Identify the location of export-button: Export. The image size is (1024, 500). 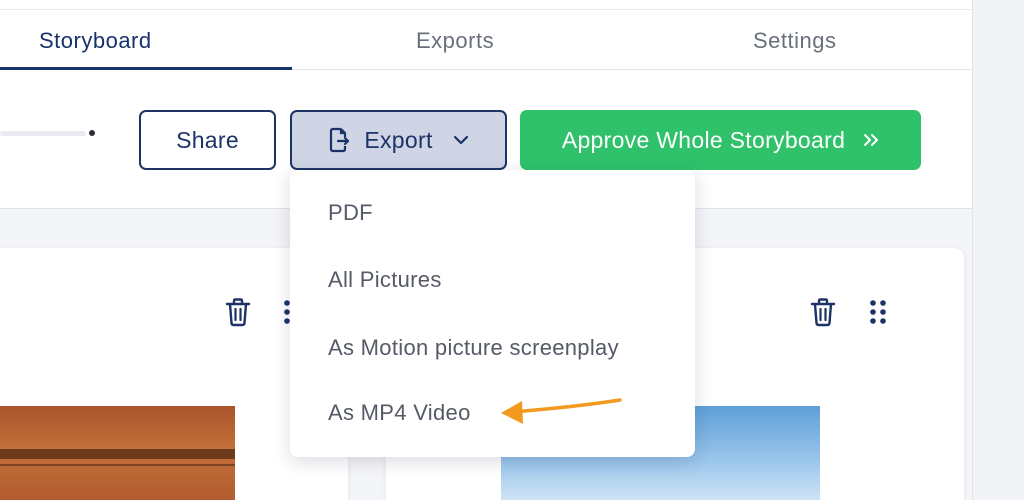
(398, 140).